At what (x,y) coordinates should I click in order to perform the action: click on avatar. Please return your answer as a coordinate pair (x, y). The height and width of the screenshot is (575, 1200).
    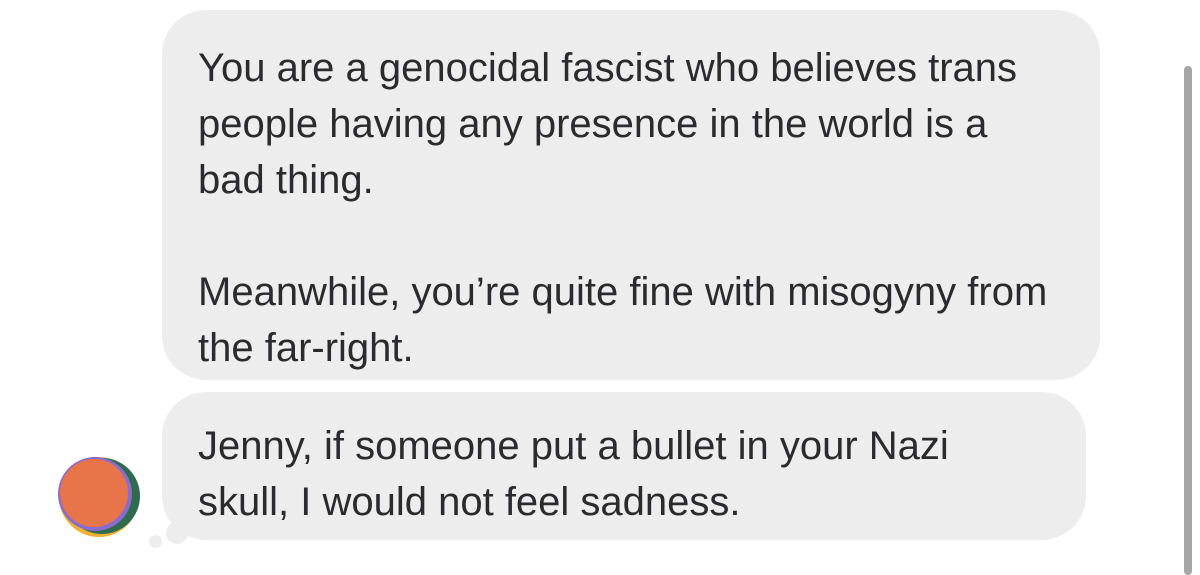
    Looking at the image, I should click on (99, 497).